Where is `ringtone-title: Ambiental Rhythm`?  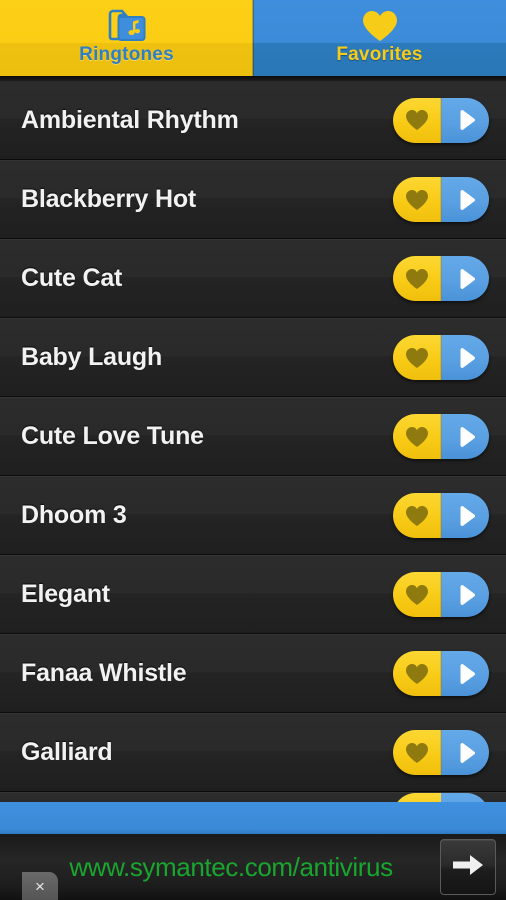 ringtone-title: Ambiental Rhythm is located at coordinates (130, 119).